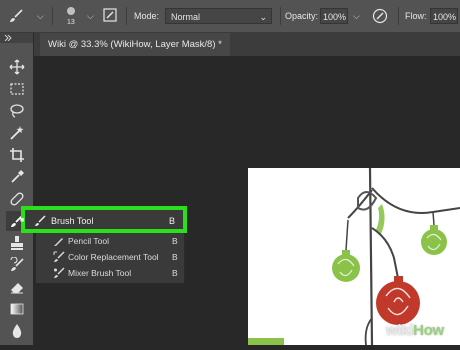 The image size is (460, 350). I want to click on drop-icon, so click(17, 331).